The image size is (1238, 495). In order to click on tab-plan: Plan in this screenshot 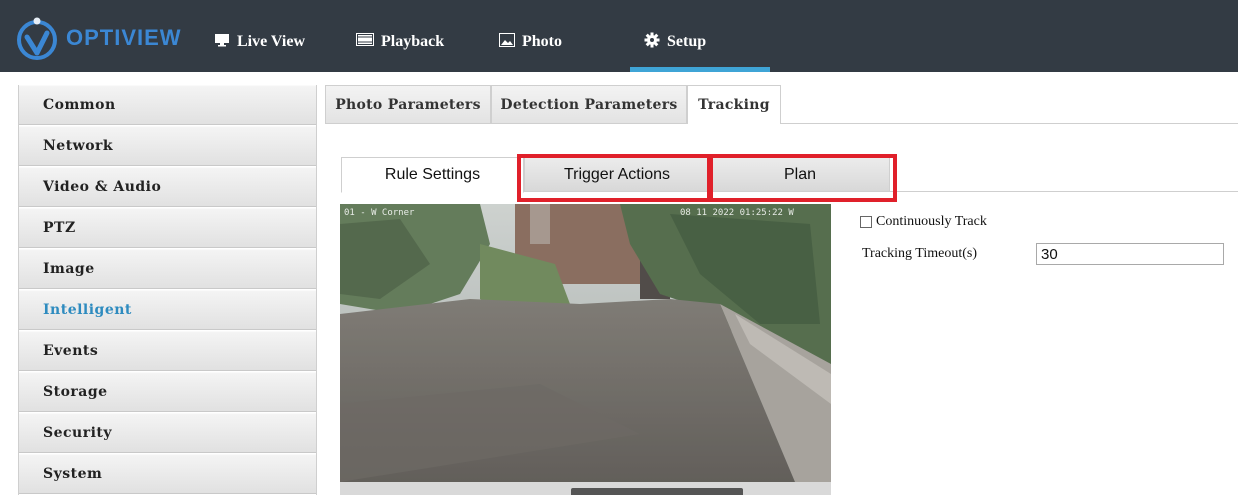, I will do `click(800, 174)`.